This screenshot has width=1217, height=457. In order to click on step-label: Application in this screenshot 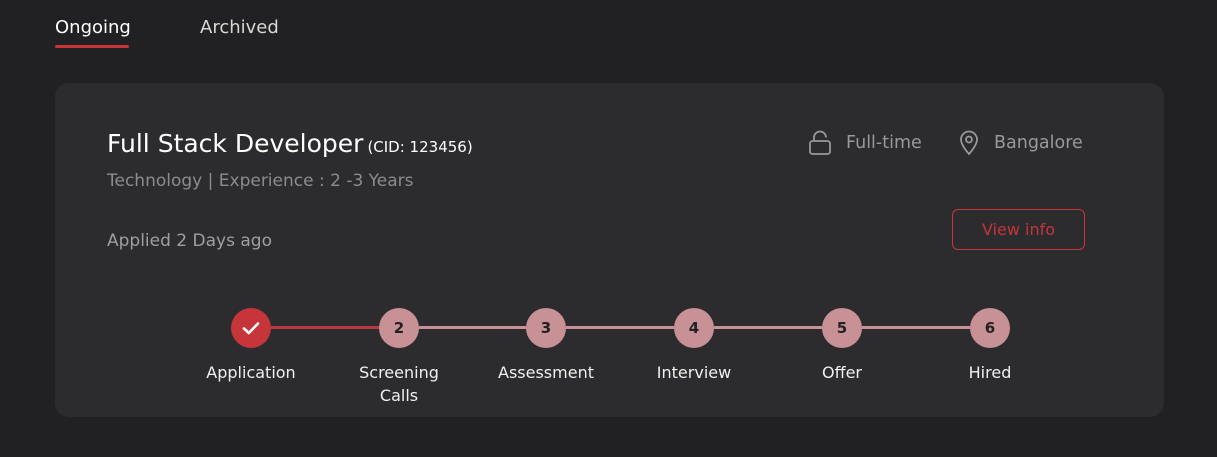, I will do `click(251, 372)`.